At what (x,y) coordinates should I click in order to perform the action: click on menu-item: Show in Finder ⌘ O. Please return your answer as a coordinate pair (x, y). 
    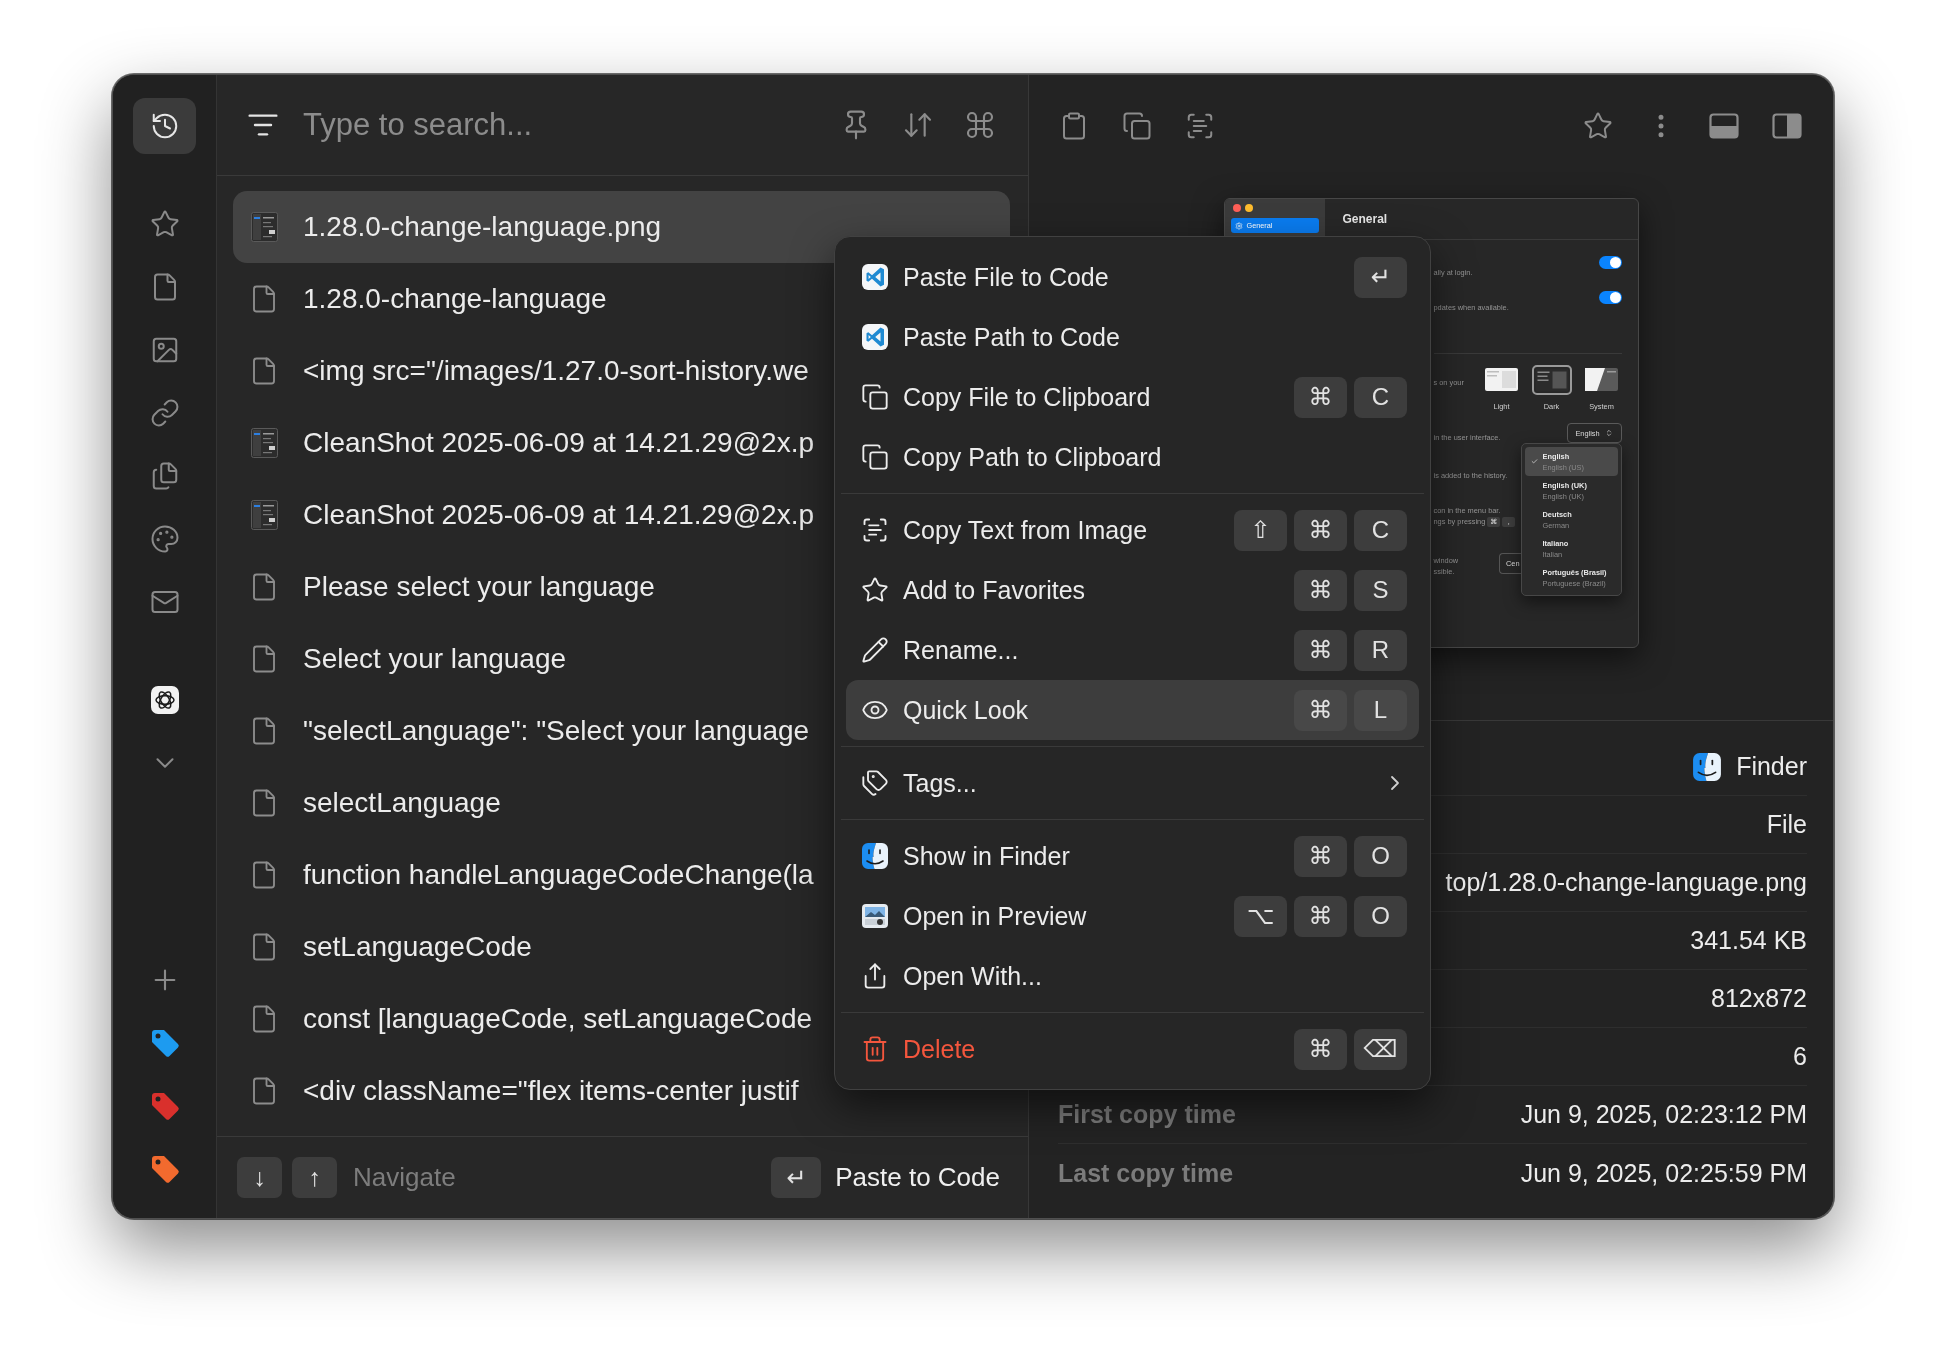
    Looking at the image, I should click on (1132, 856).